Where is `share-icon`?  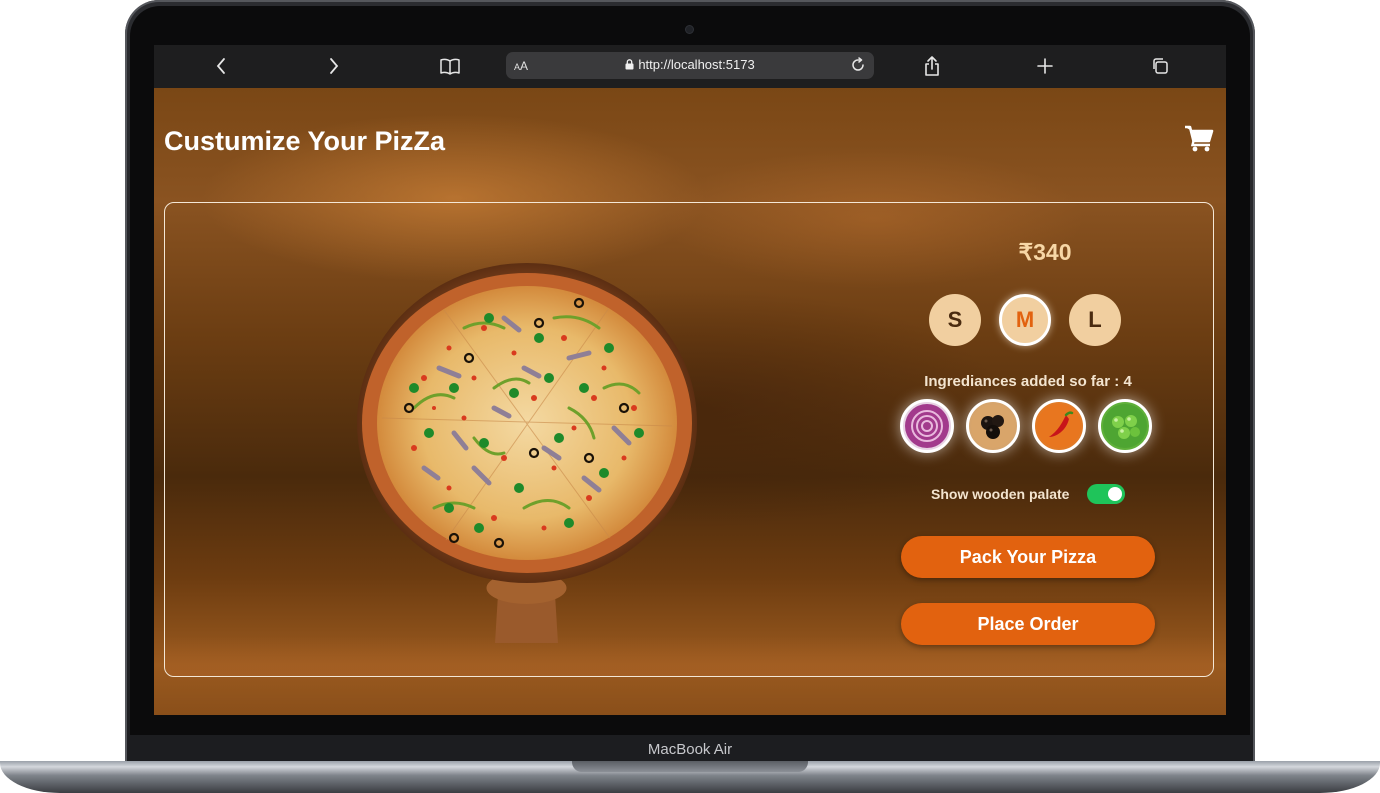 share-icon is located at coordinates (932, 66).